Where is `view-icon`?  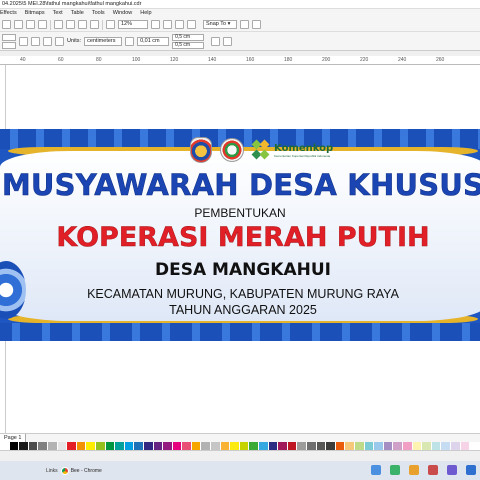 view-icon is located at coordinates (167, 24).